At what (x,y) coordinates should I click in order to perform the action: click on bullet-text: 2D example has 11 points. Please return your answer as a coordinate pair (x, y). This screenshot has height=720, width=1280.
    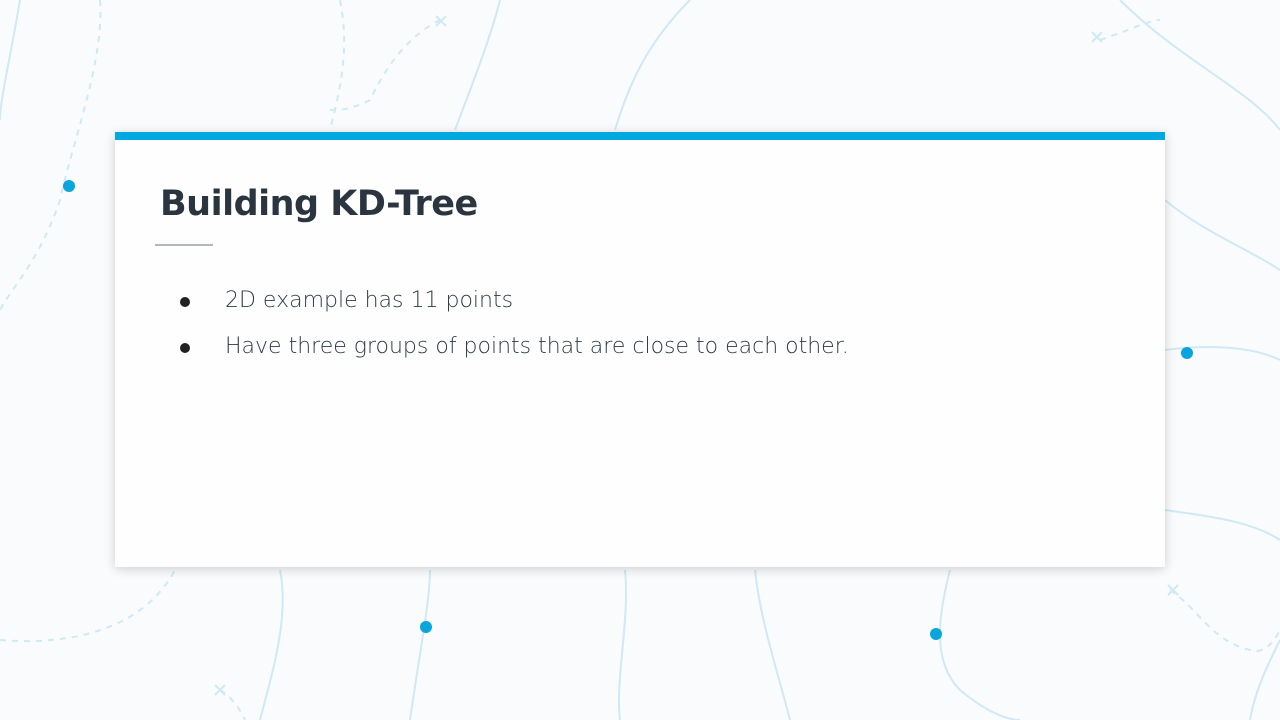
    Looking at the image, I should click on (369, 300).